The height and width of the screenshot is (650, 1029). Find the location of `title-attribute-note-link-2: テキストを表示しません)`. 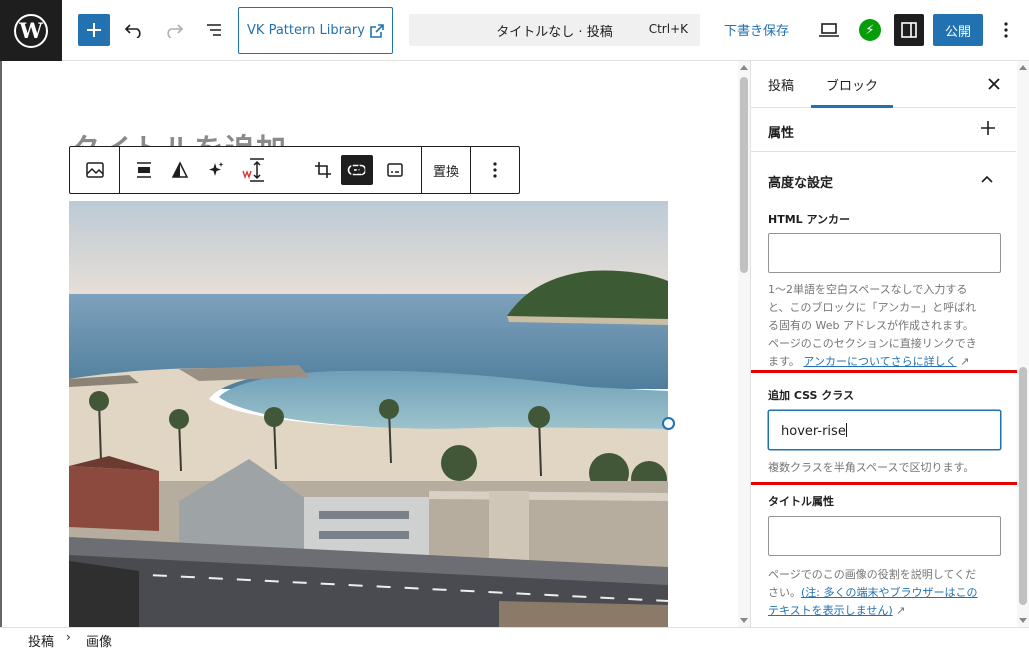

title-attribute-note-link-2: テキストを表示しません) is located at coordinates (830, 610).